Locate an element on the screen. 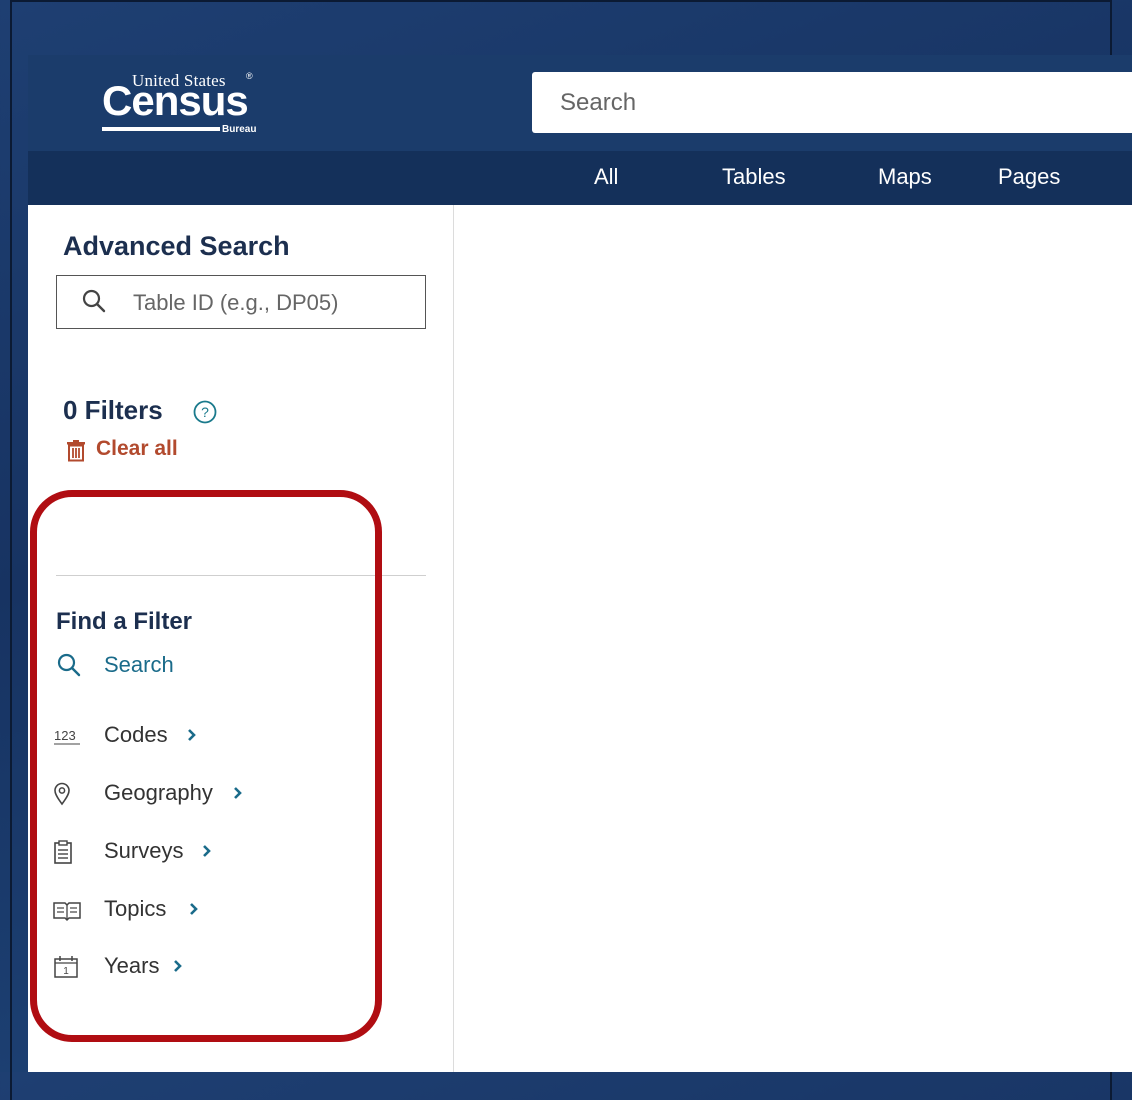 The image size is (1132, 1100). logo-census: Census is located at coordinates (175, 100).